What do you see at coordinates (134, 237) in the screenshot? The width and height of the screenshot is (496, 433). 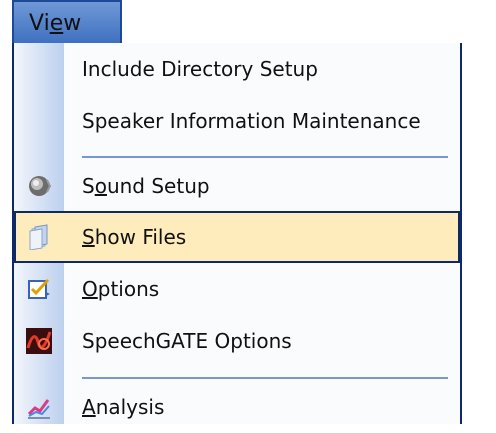 I see `menu-item-label: Show Files` at bounding box center [134, 237].